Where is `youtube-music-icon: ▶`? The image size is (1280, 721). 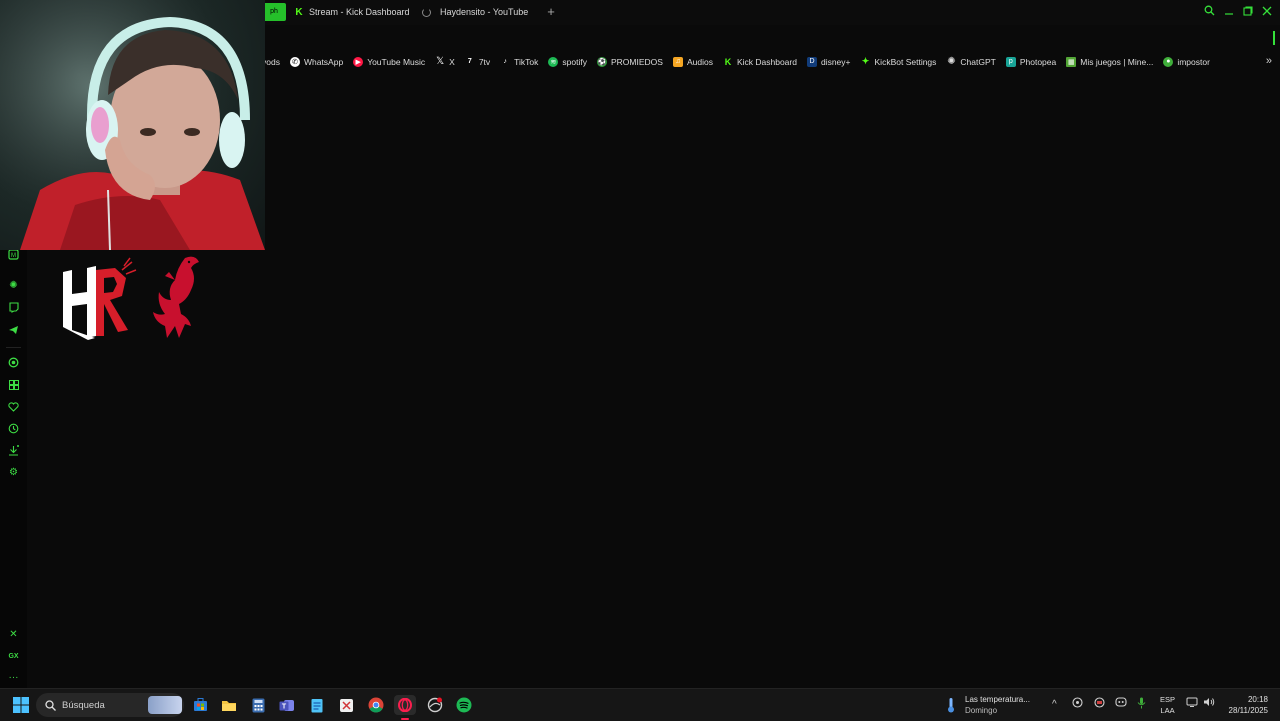
youtube-music-icon: ▶ is located at coordinates (358, 61).